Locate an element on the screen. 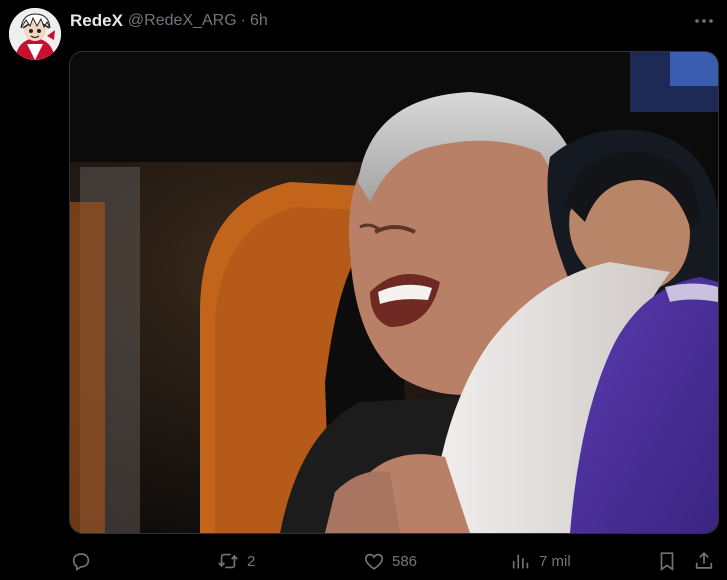  retweet-button: 2 is located at coordinates (235, 561).